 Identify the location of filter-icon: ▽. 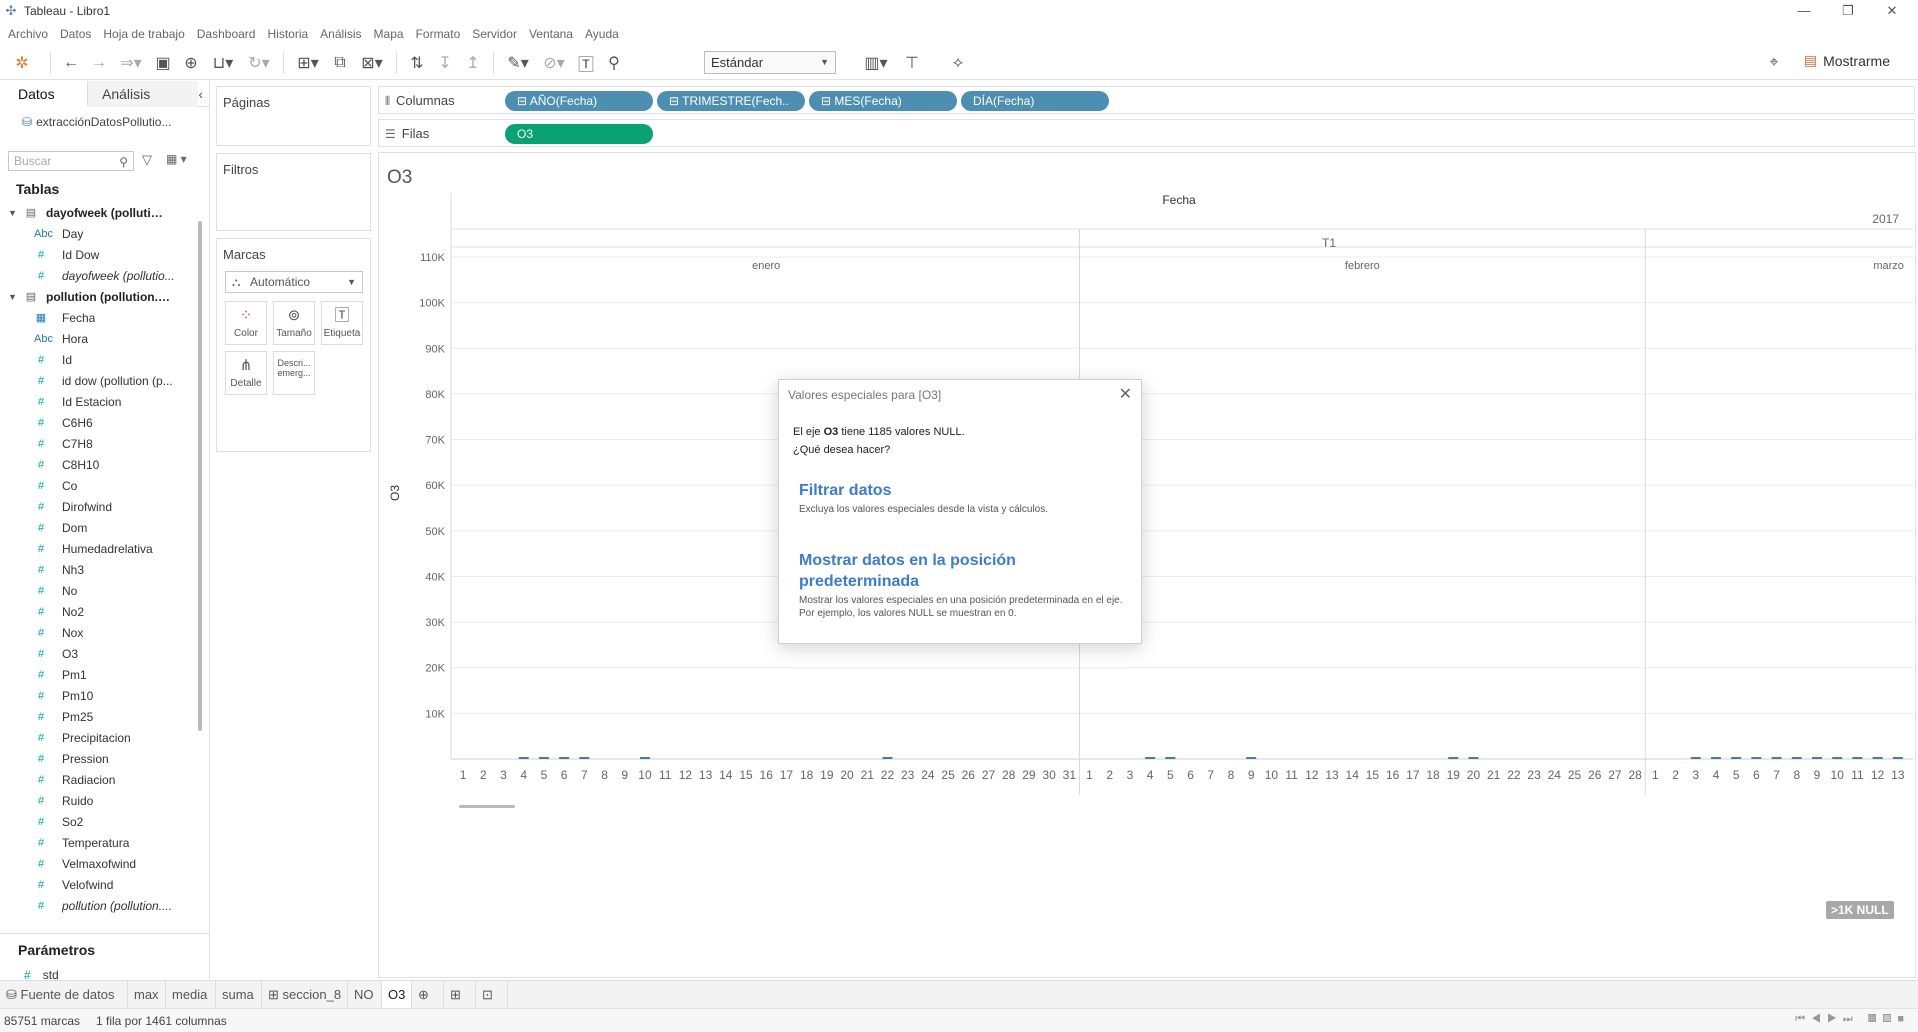
(147, 160).